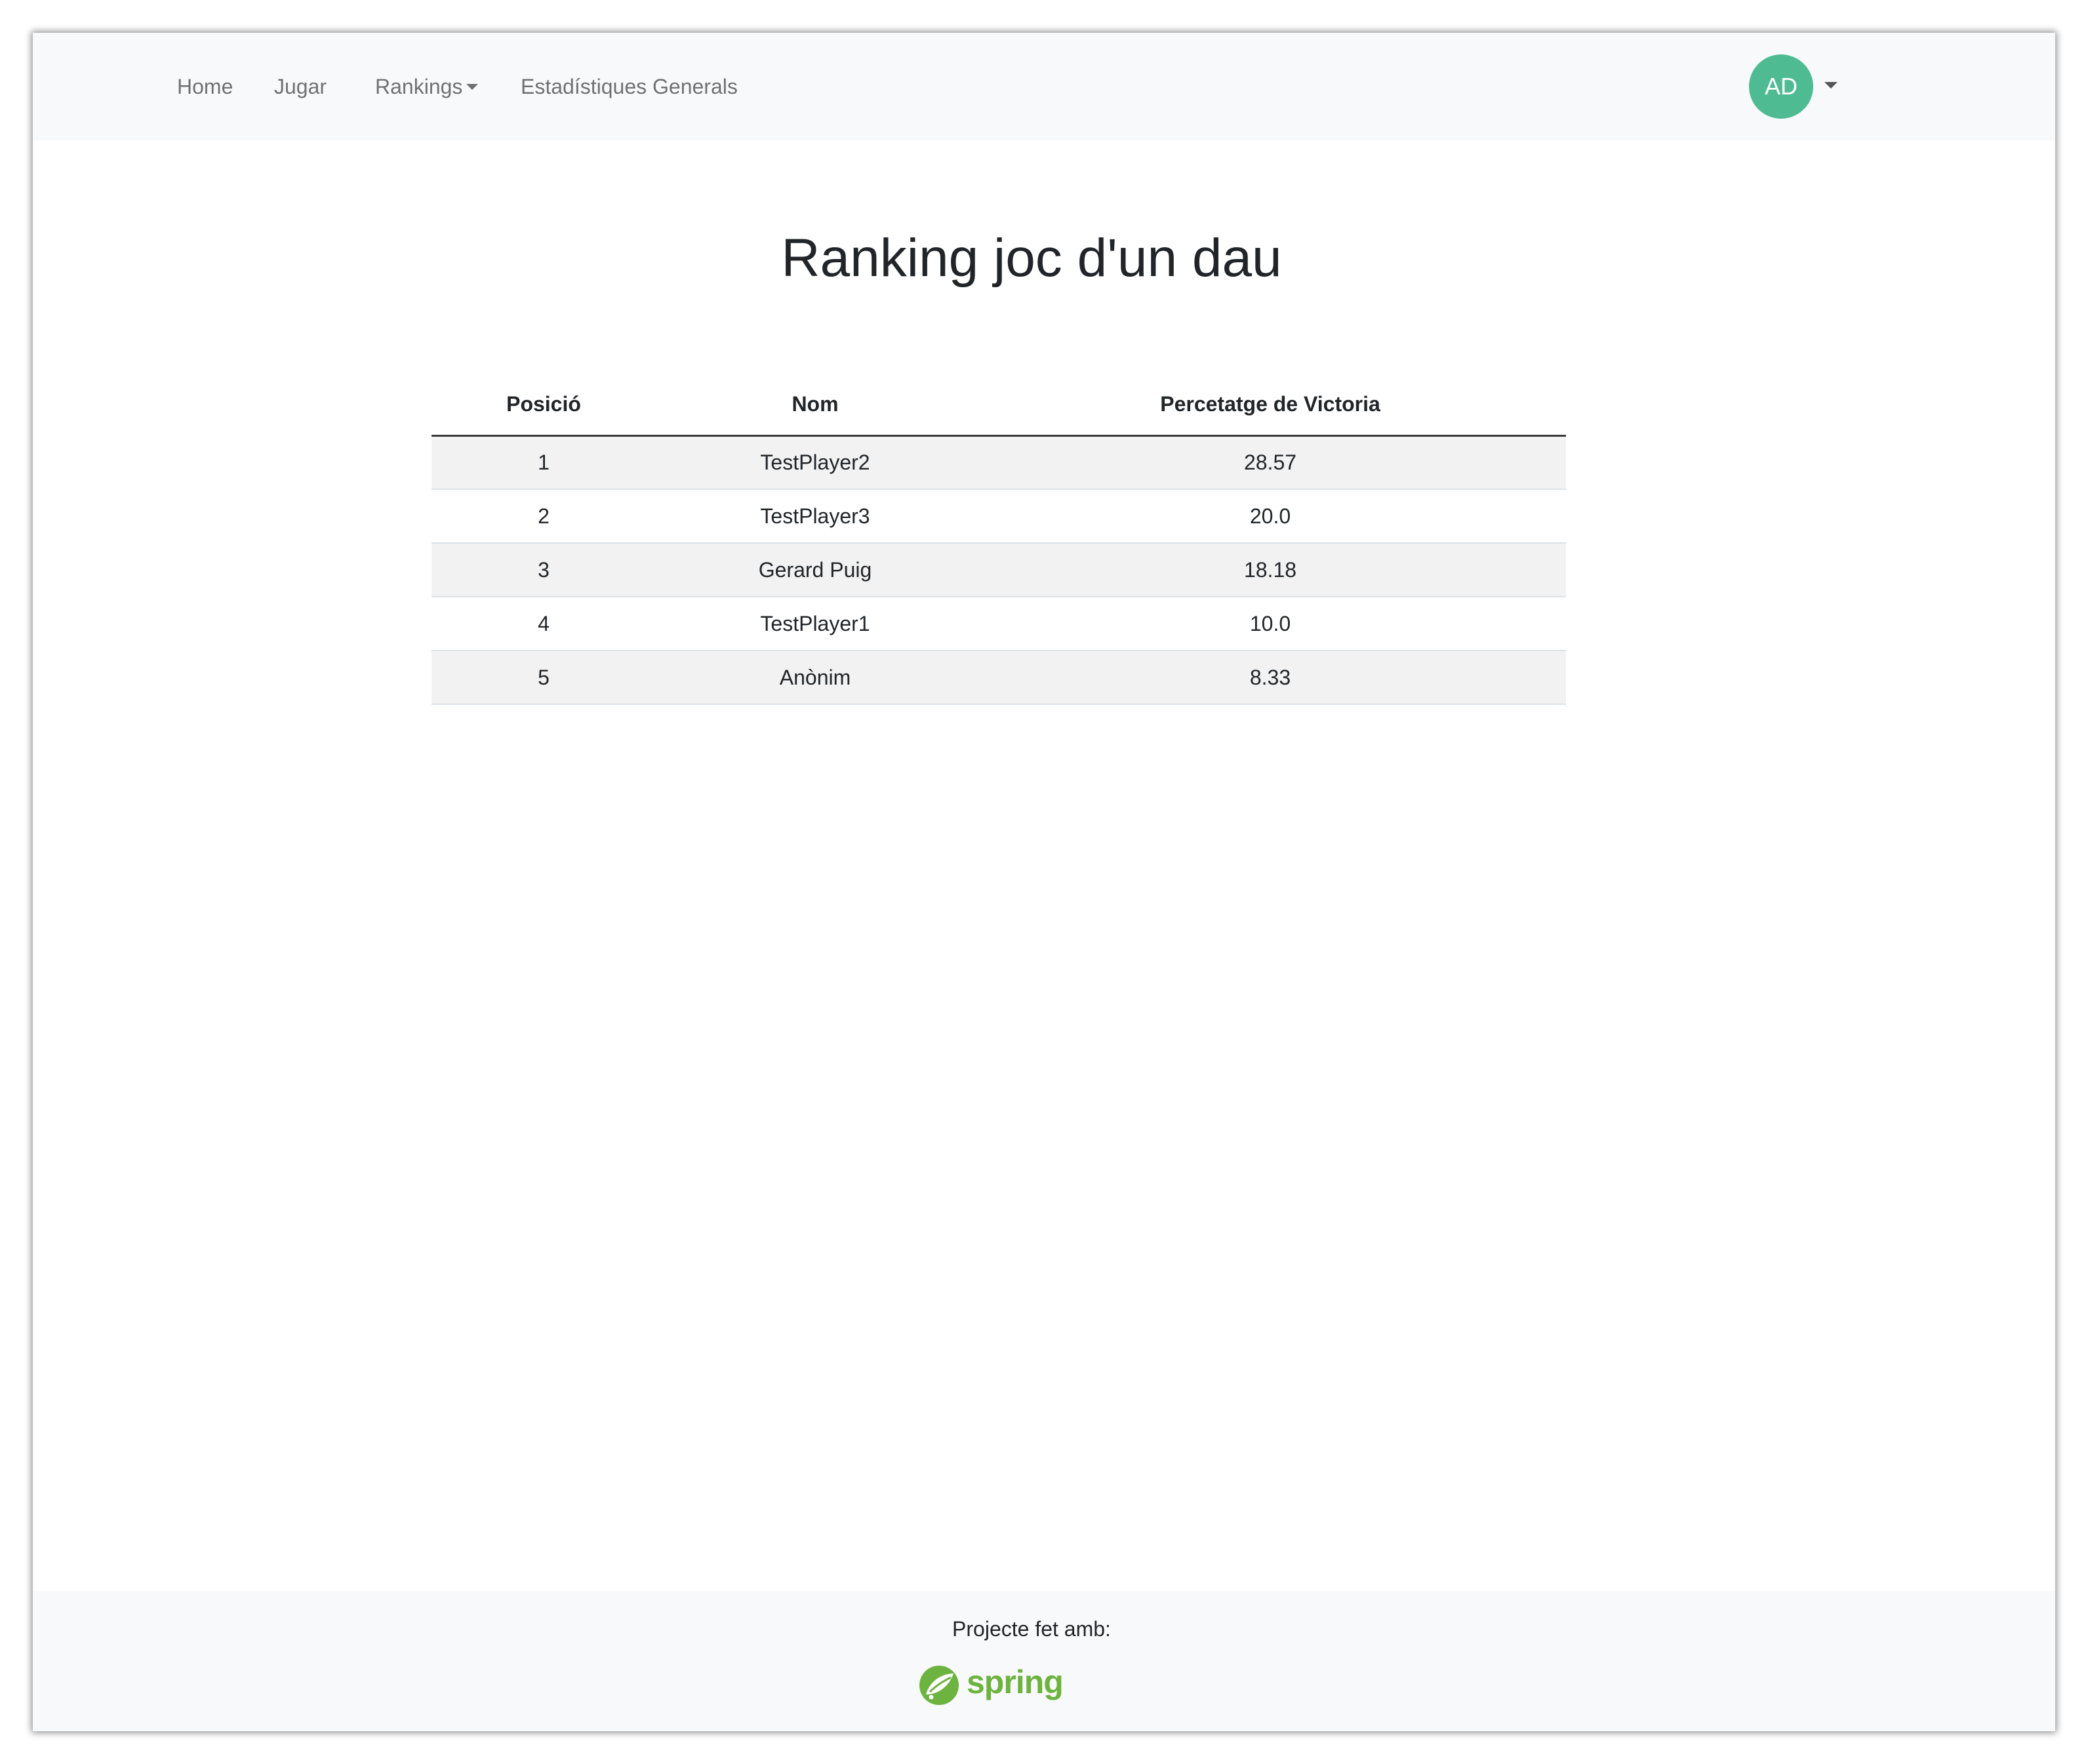  I want to click on table-row: 4 TestPlayer1 10.0, so click(999, 624).